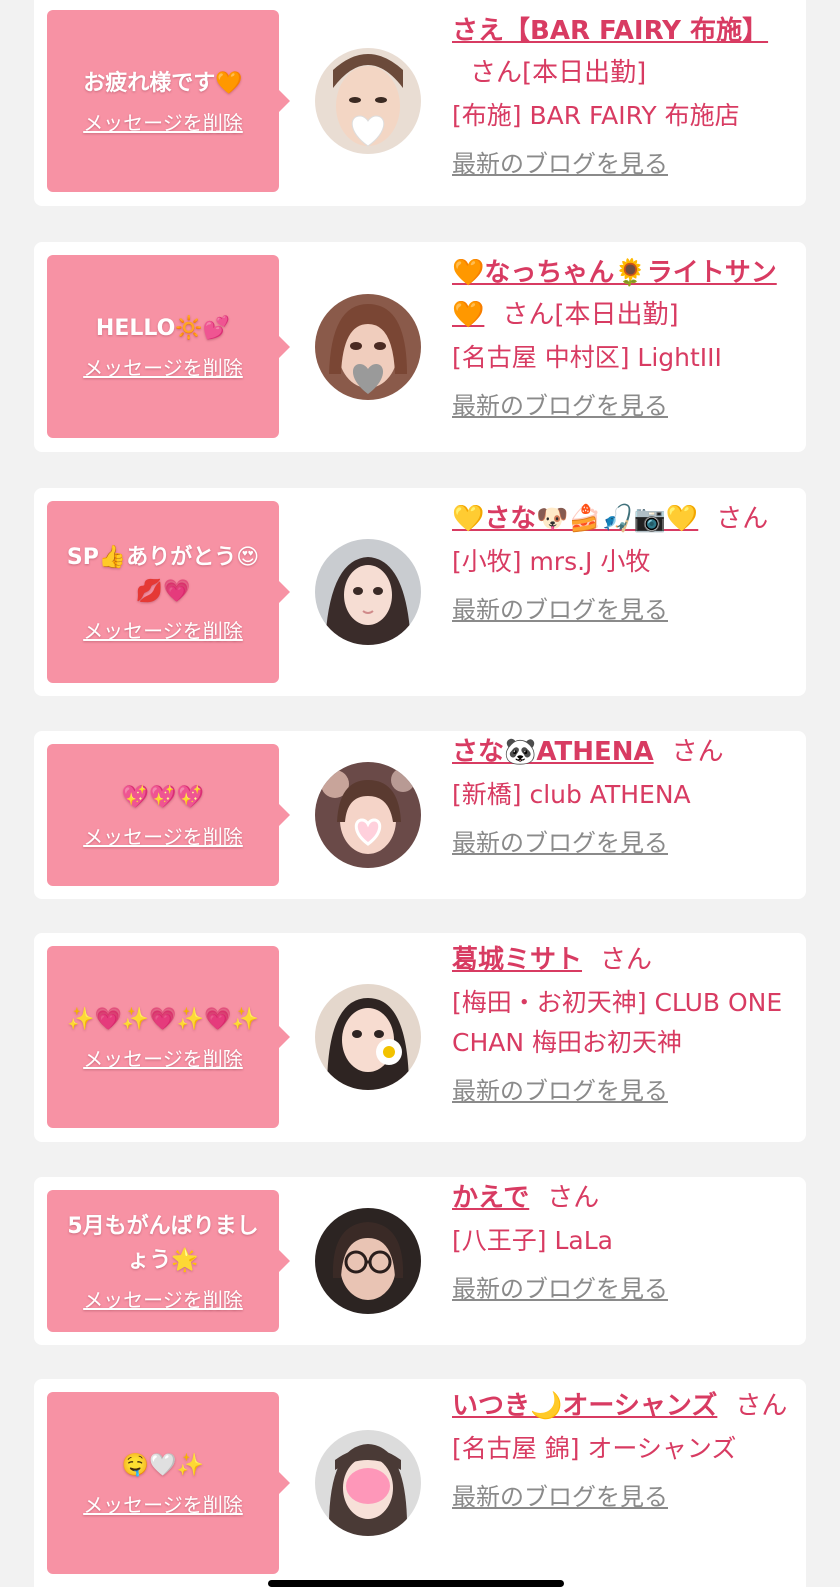  Describe the element at coordinates (163, 574) in the screenshot. I see `message-text: SP👍ありがとう😍💋💗` at that location.